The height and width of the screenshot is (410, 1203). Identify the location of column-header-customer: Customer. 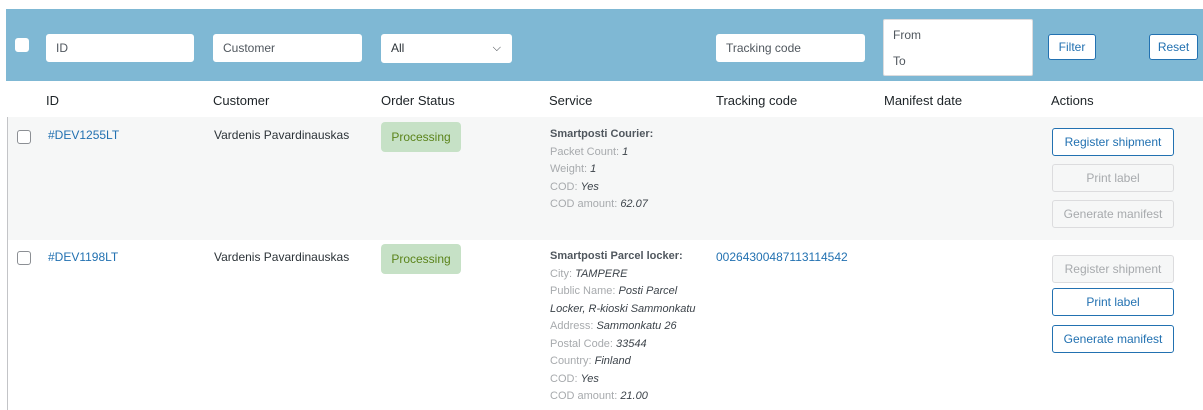
(241, 100).